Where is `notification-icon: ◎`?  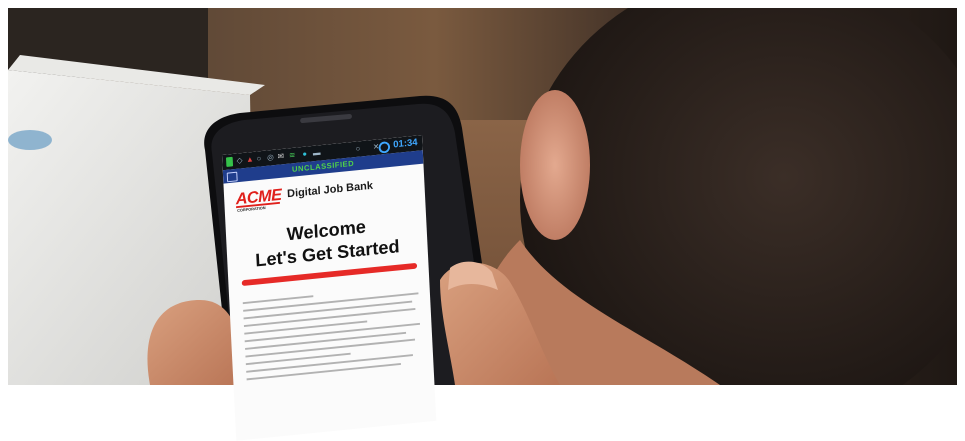 notification-icon: ◎ is located at coordinates (270, 157).